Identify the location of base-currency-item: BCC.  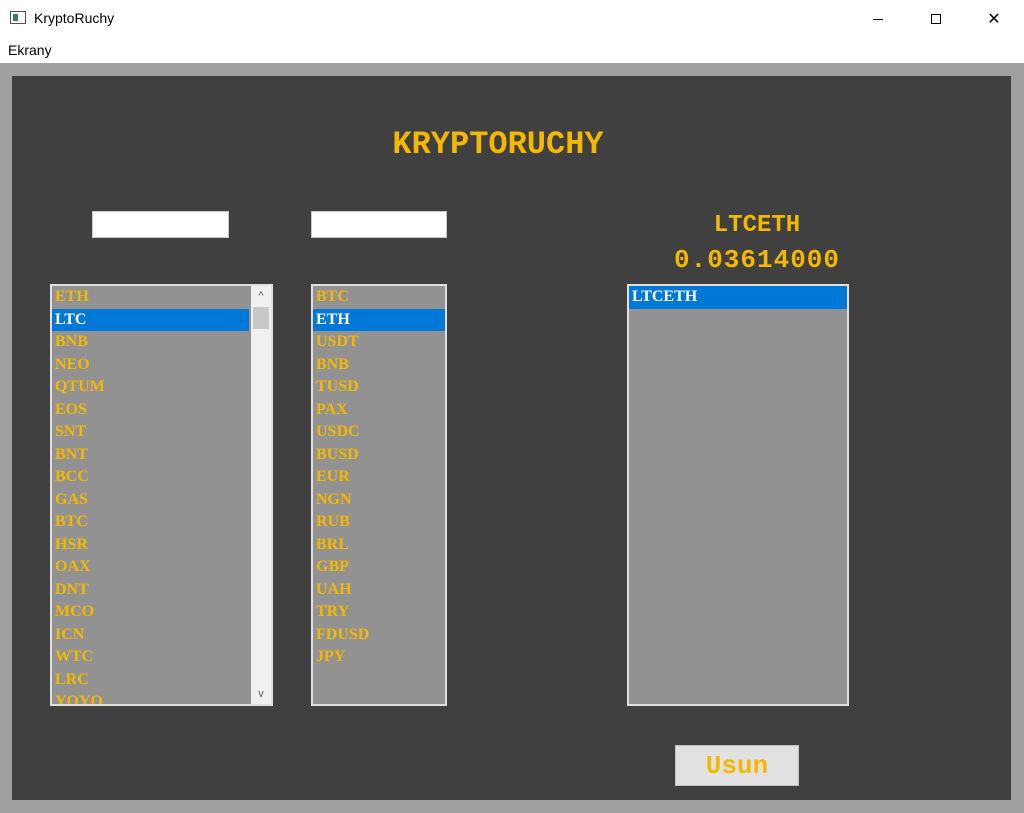
(150, 477).